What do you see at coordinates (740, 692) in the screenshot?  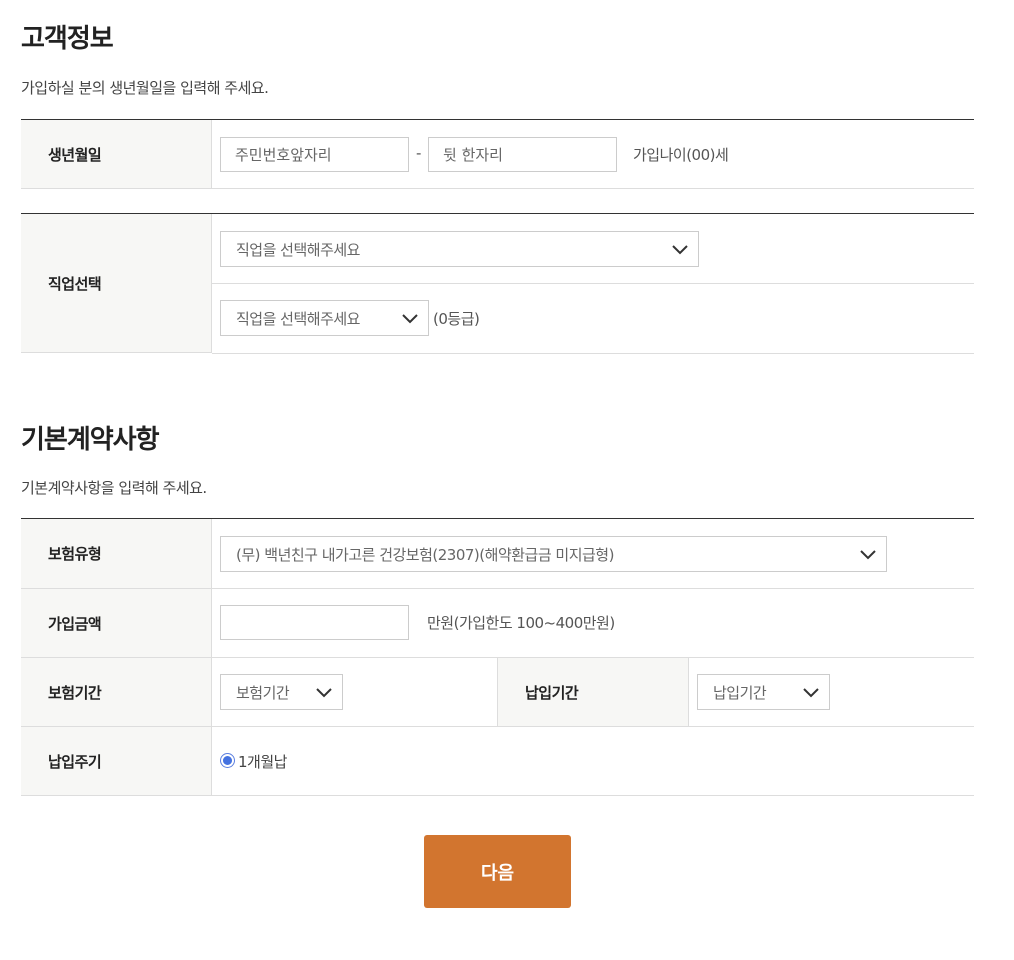 I see `pay-period-select-value: 납입기간` at bounding box center [740, 692].